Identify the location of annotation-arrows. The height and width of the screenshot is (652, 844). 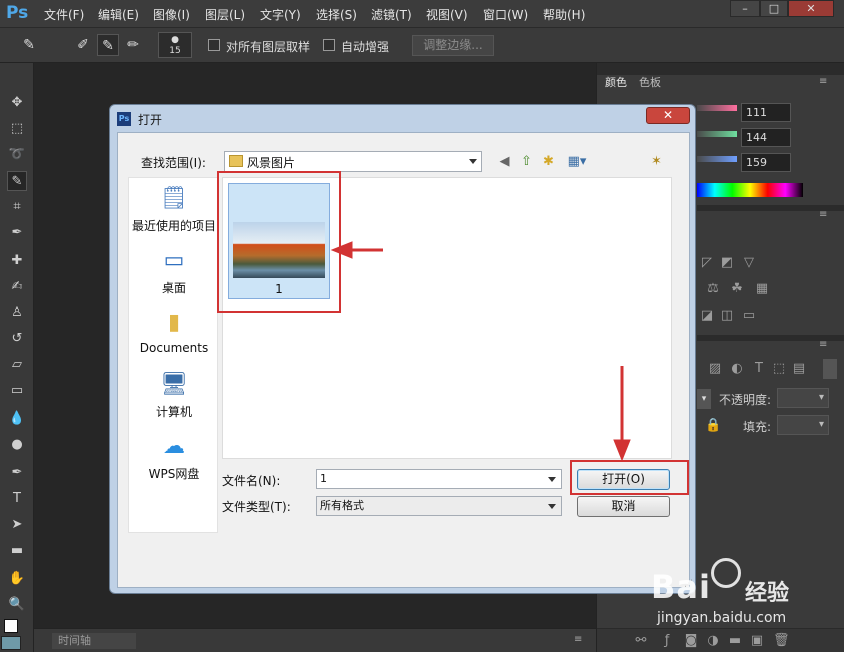
(480, 351).